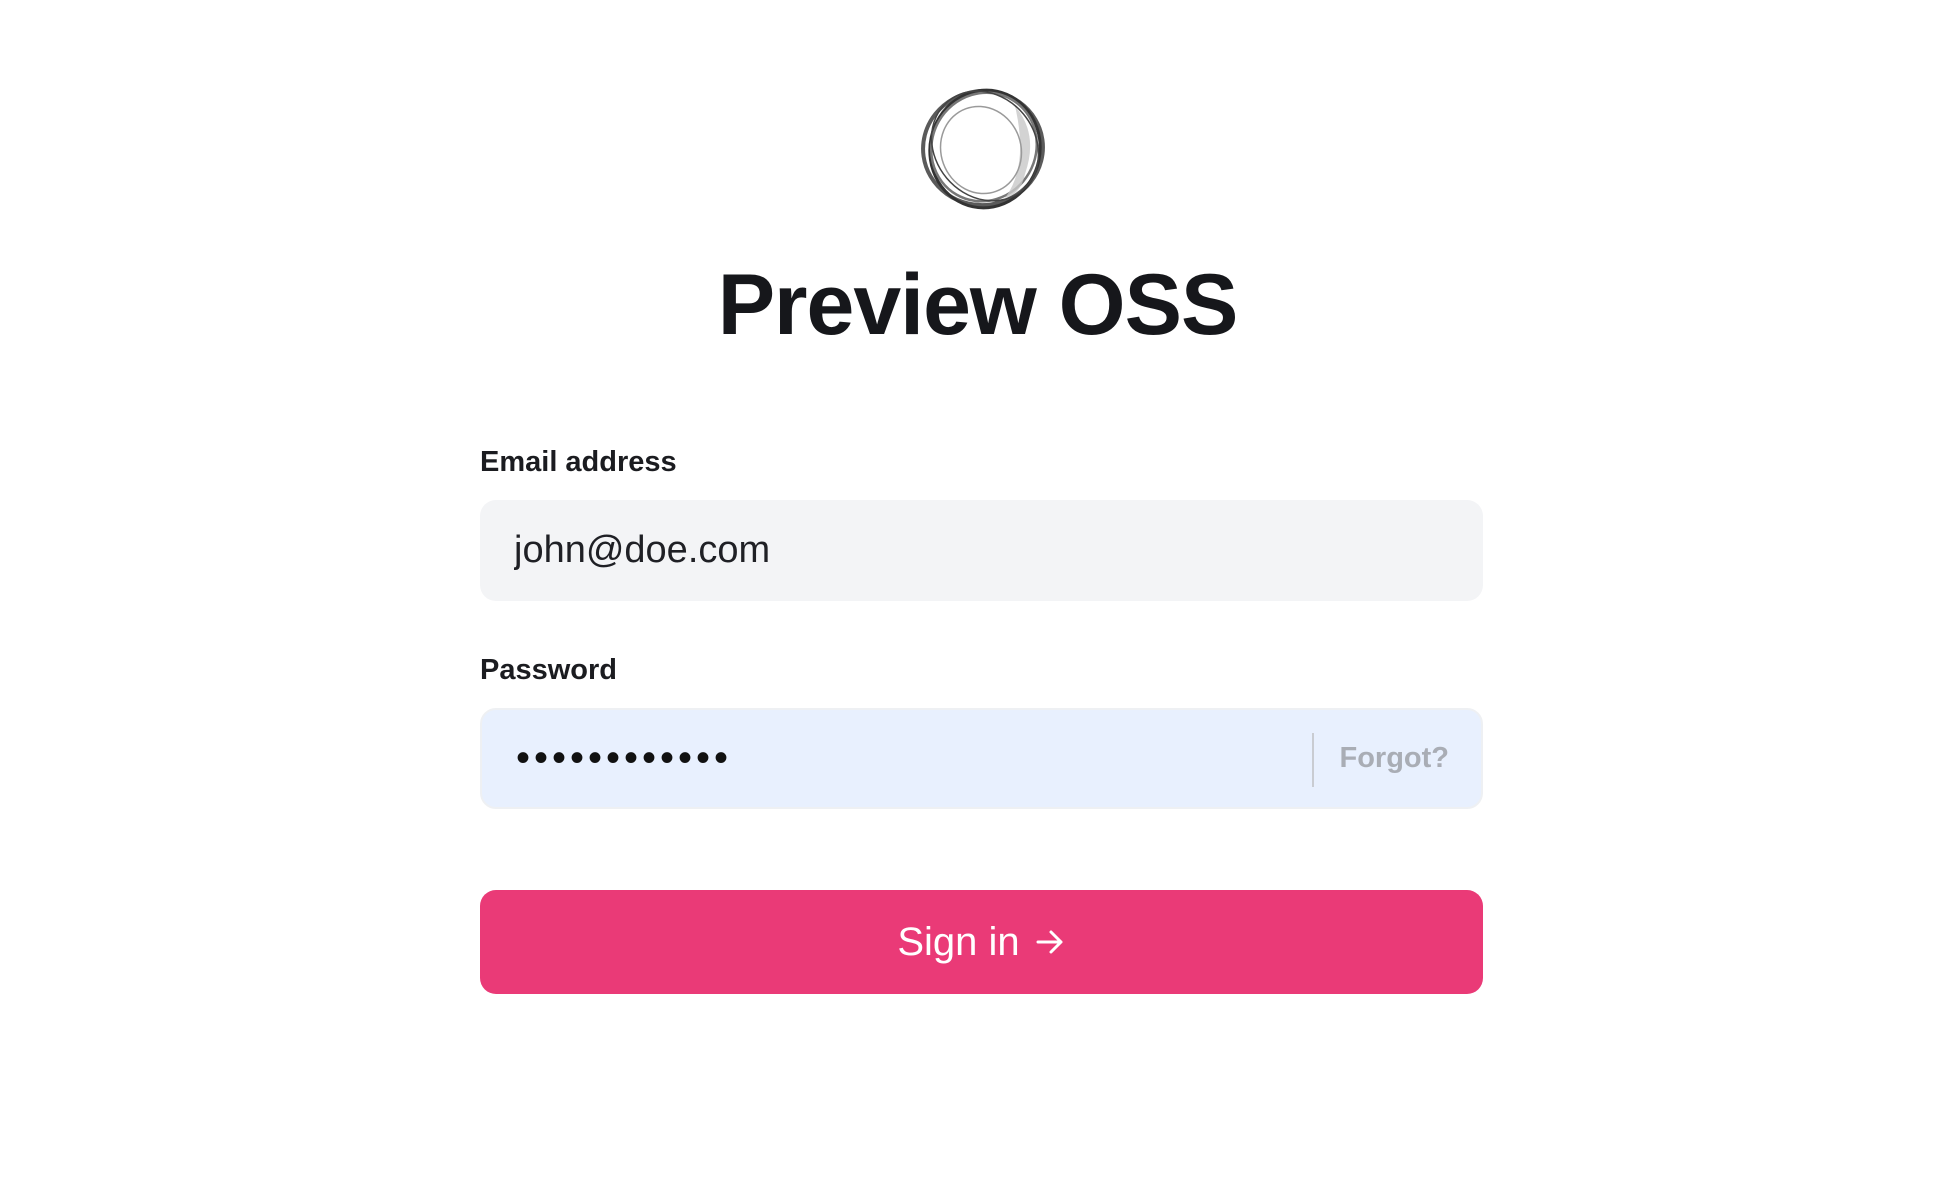 The width and height of the screenshot is (1955, 1193). Describe the element at coordinates (1394, 758) in the screenshot. I see `forgot-password-link: Forgot?` at that location.